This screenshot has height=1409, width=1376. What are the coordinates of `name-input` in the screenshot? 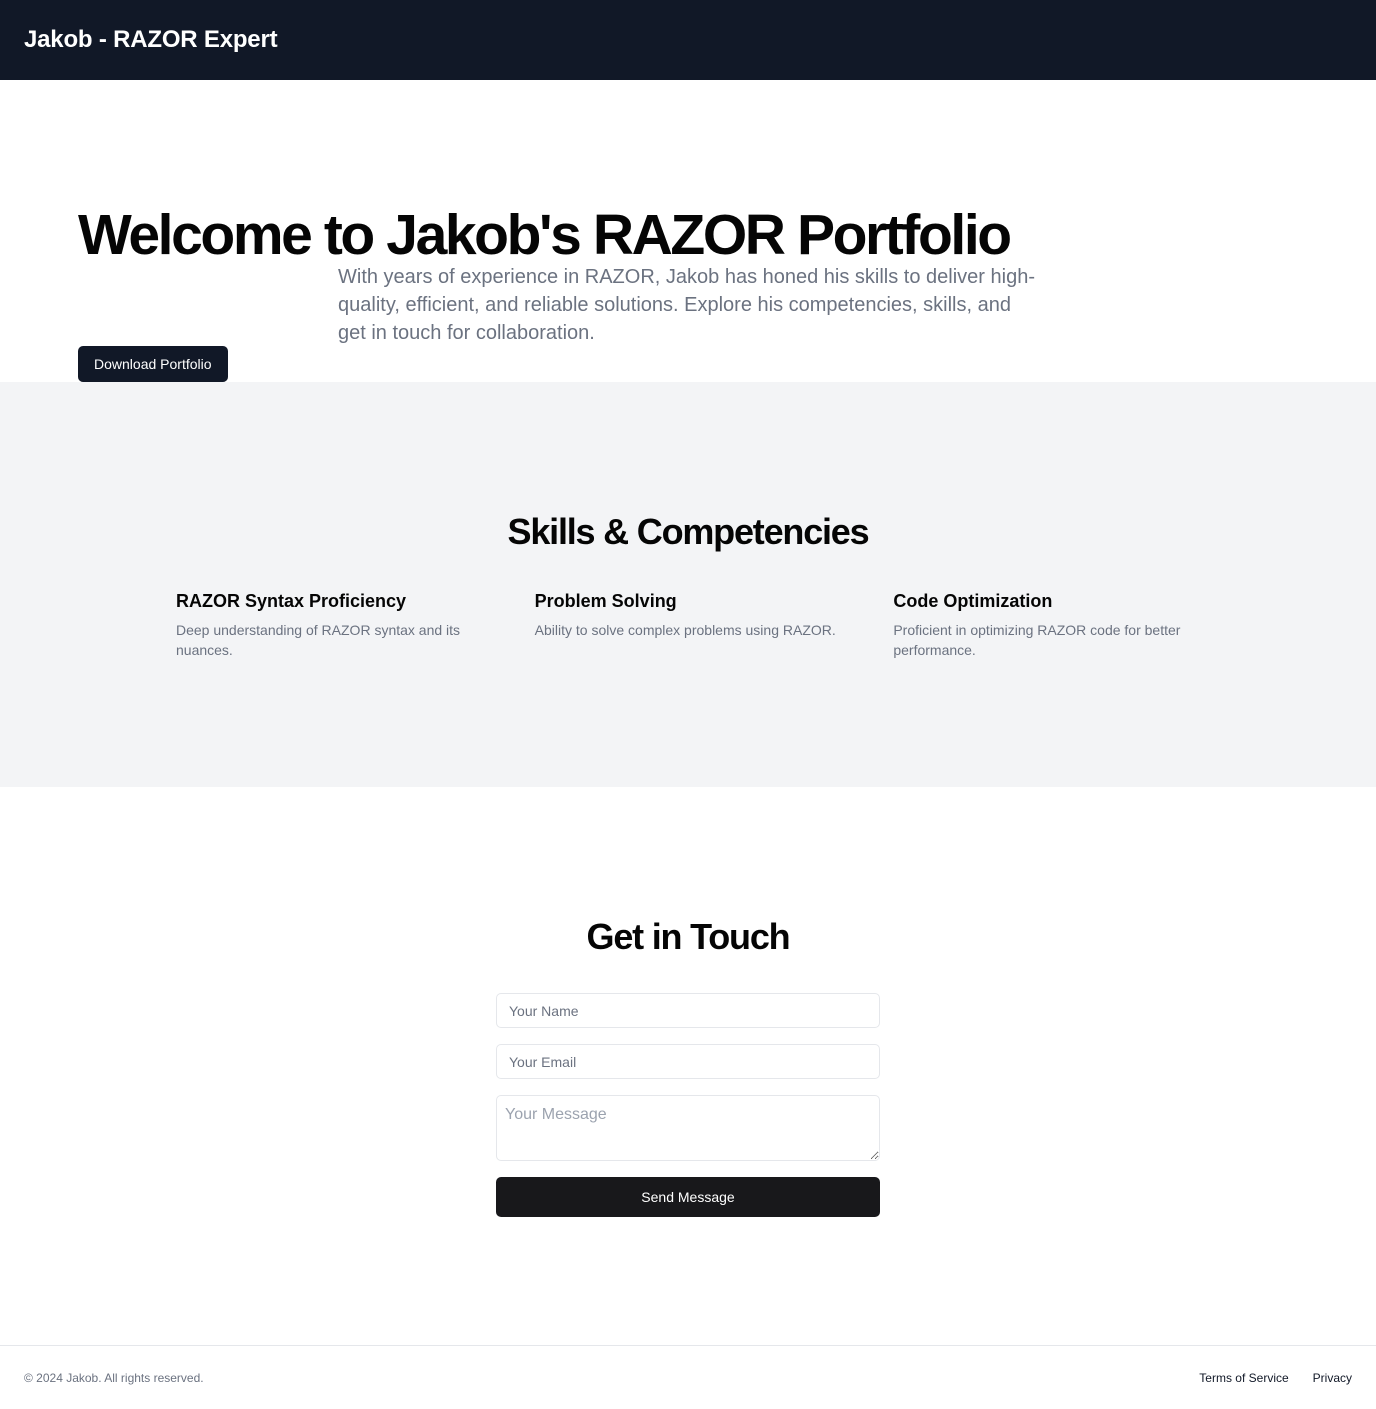 It's located at (688, 1010).